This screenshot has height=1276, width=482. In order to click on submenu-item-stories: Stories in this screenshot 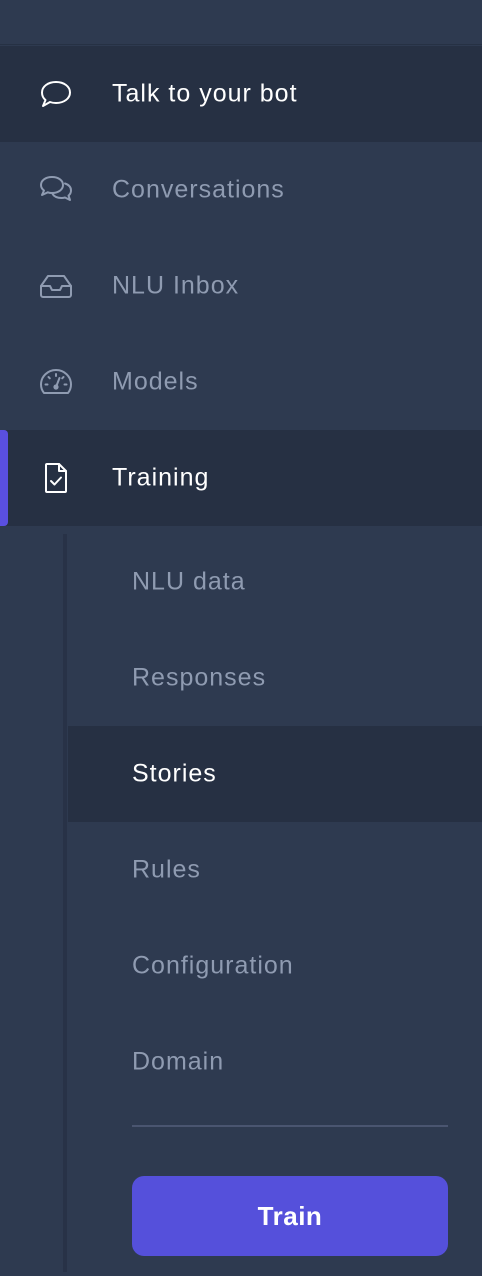, I will do `click(275, 774)`.